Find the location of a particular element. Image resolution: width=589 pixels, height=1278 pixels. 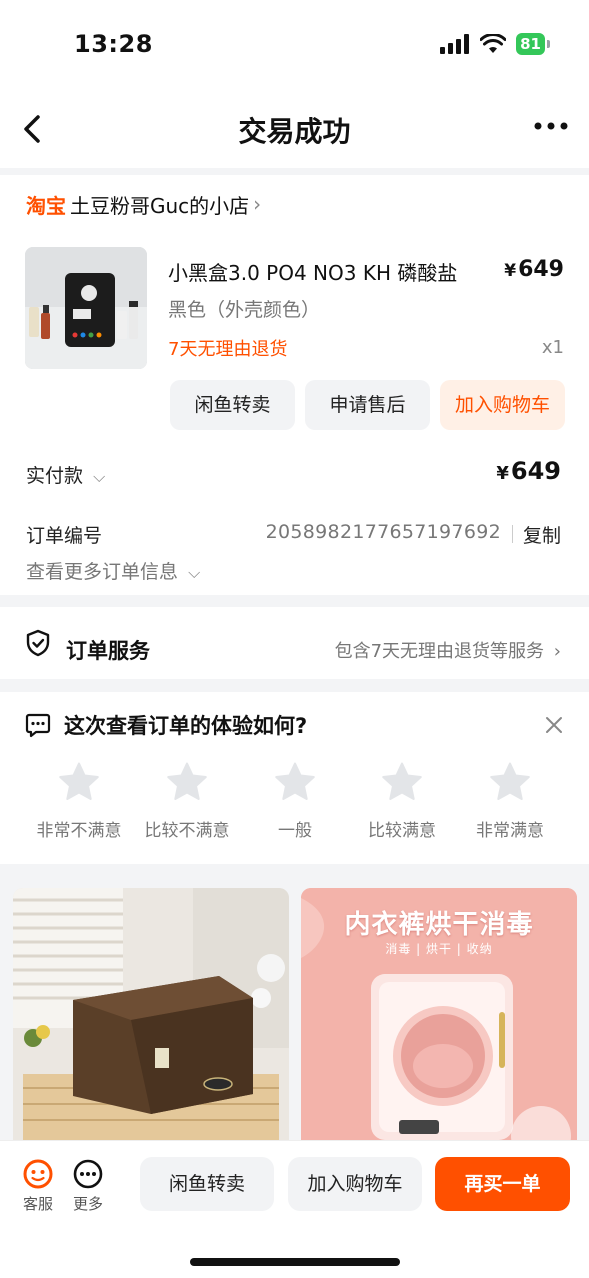

more-button: 更多 is located at coordinates (88, 1186).